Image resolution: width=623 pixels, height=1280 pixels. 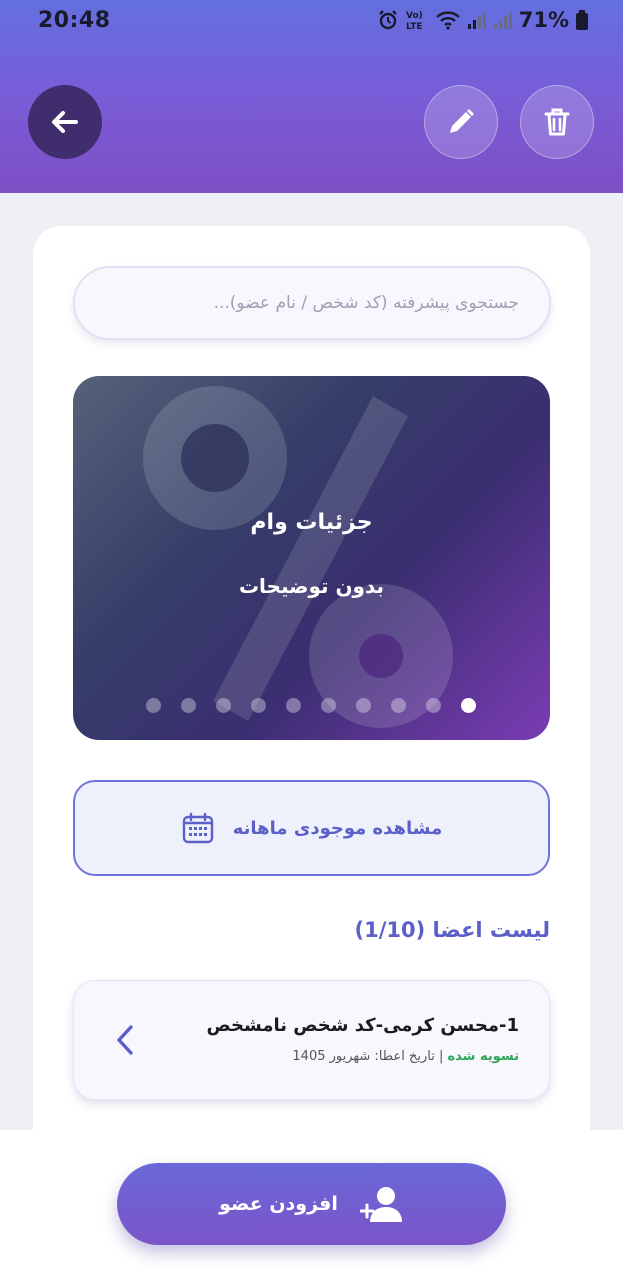 I want to click on alarm-icon, so click(x=388, y=20).